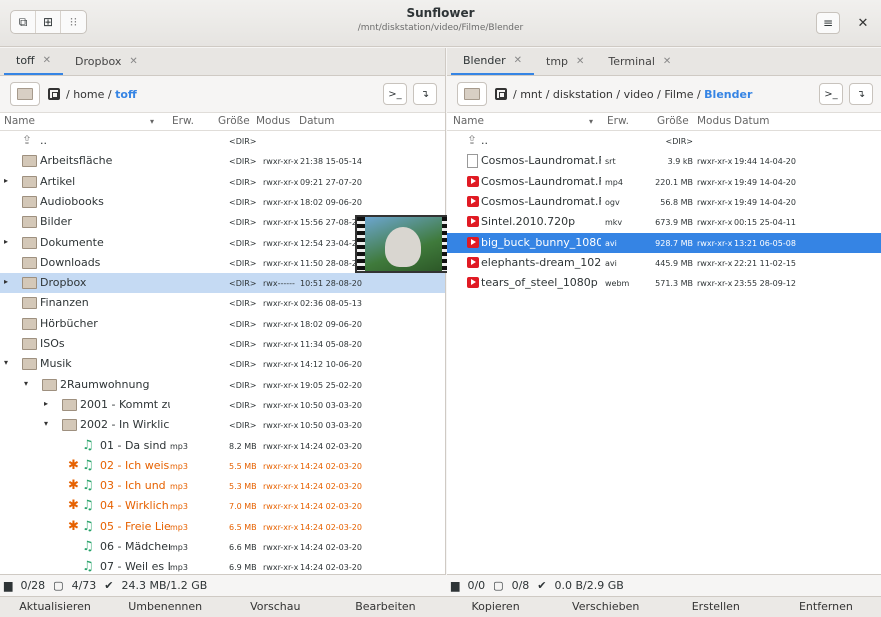 Image resolution: width=881 pixels, height=617 pixels. Describe the element at coordinates (496, 607) in the screenshot. I see `copy-button: Kopieren` at that location.